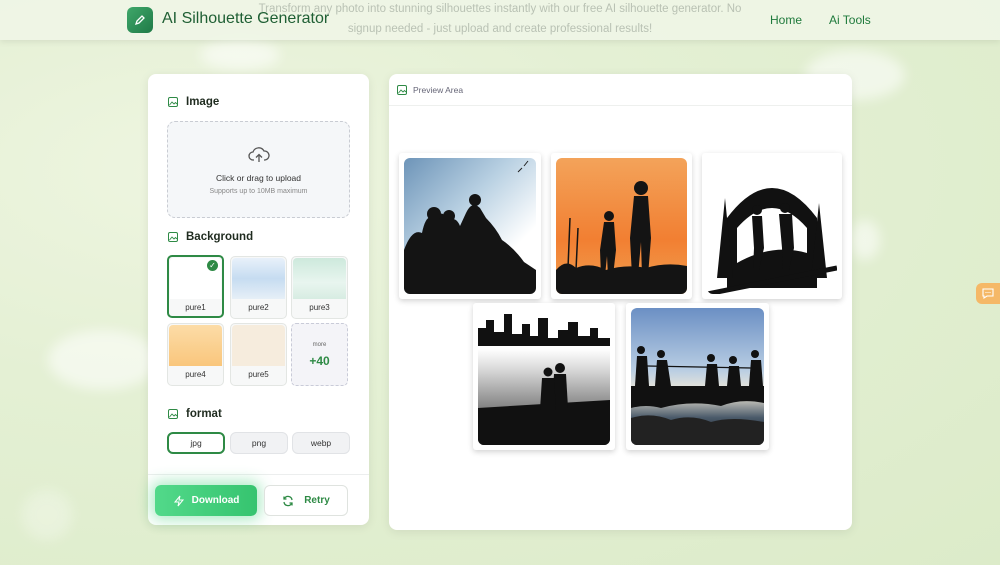 The image size is (1000, 565). What do you see at coordinates (850, 20) in the screenshot?
I see `nav-ai-tools: Ai Tools` at bounding box center [850, 20].